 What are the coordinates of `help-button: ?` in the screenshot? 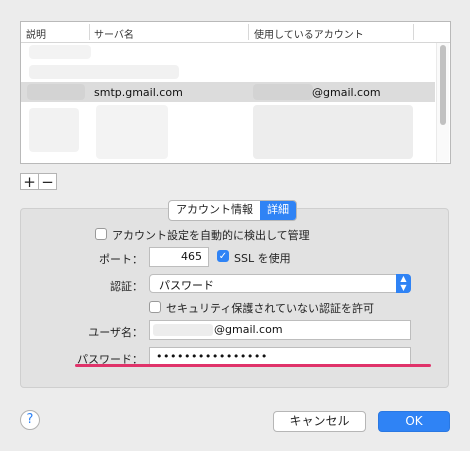 It's located at (30, 420).